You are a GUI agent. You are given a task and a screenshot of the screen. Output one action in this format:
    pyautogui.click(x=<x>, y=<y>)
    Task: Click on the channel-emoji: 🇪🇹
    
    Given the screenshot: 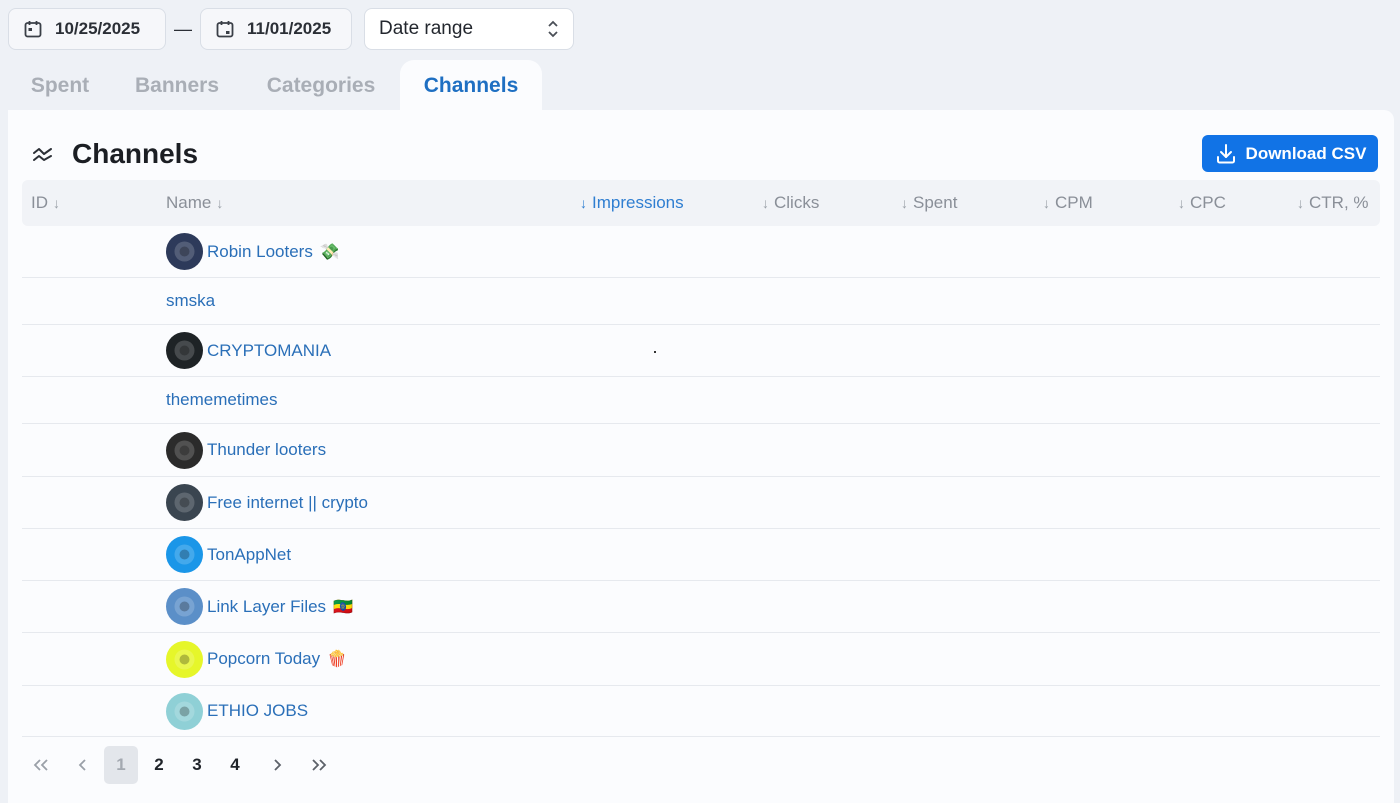 What is the action you would take?
    pyautogui.click(x=343, y=607)
    